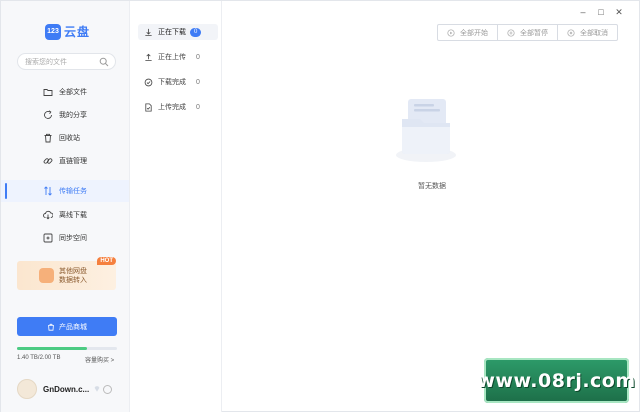  I want to click on transfer-tab-uploading: 正在上传 0, so click(178, 57).